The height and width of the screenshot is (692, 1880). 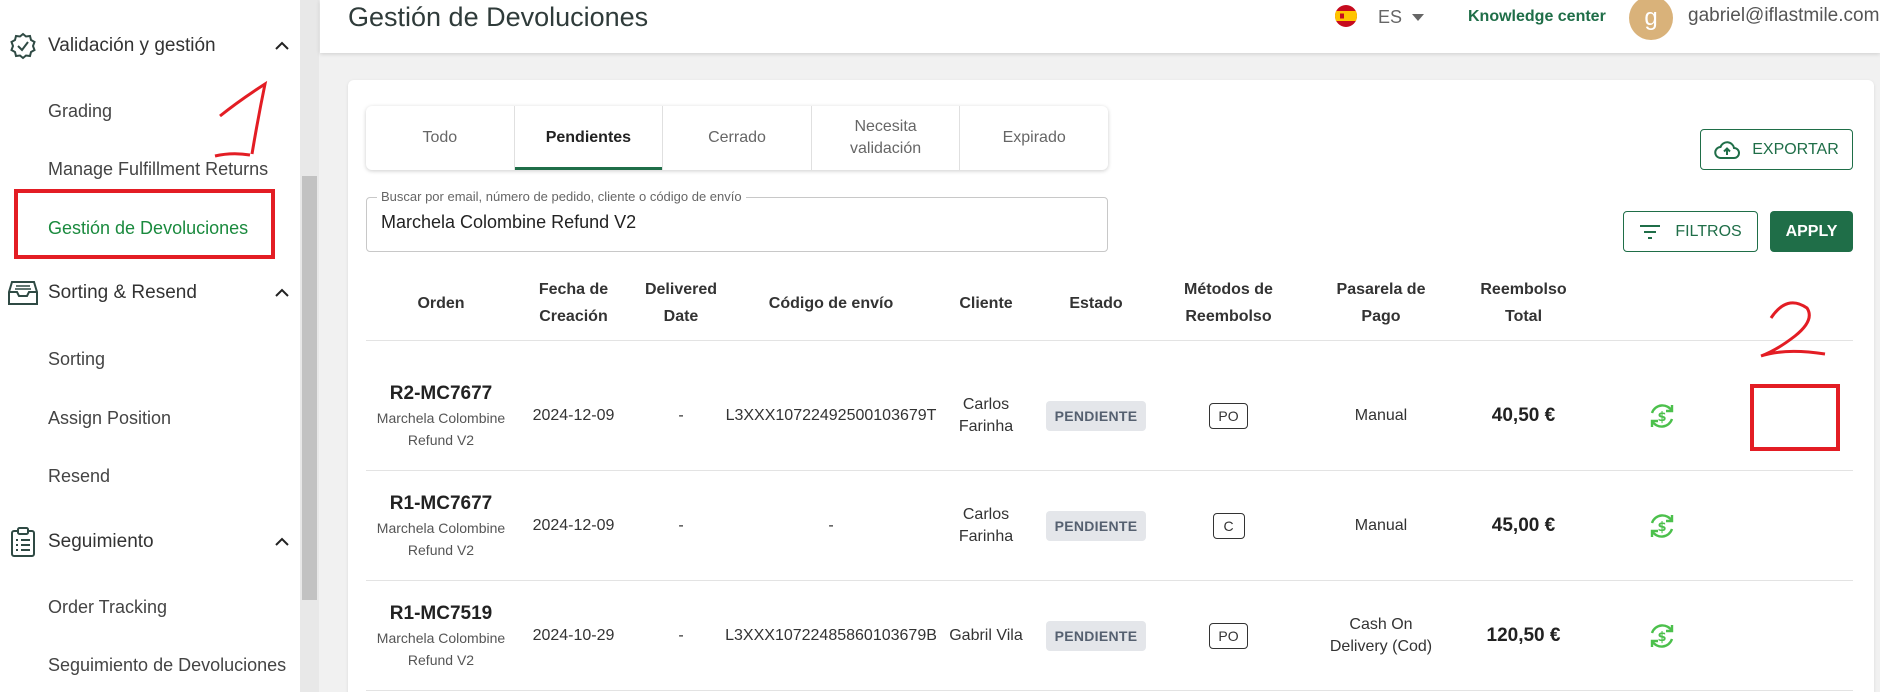 I want to click on cell-reembolso-total: 120,50 €, so click(x=1523, y=636).